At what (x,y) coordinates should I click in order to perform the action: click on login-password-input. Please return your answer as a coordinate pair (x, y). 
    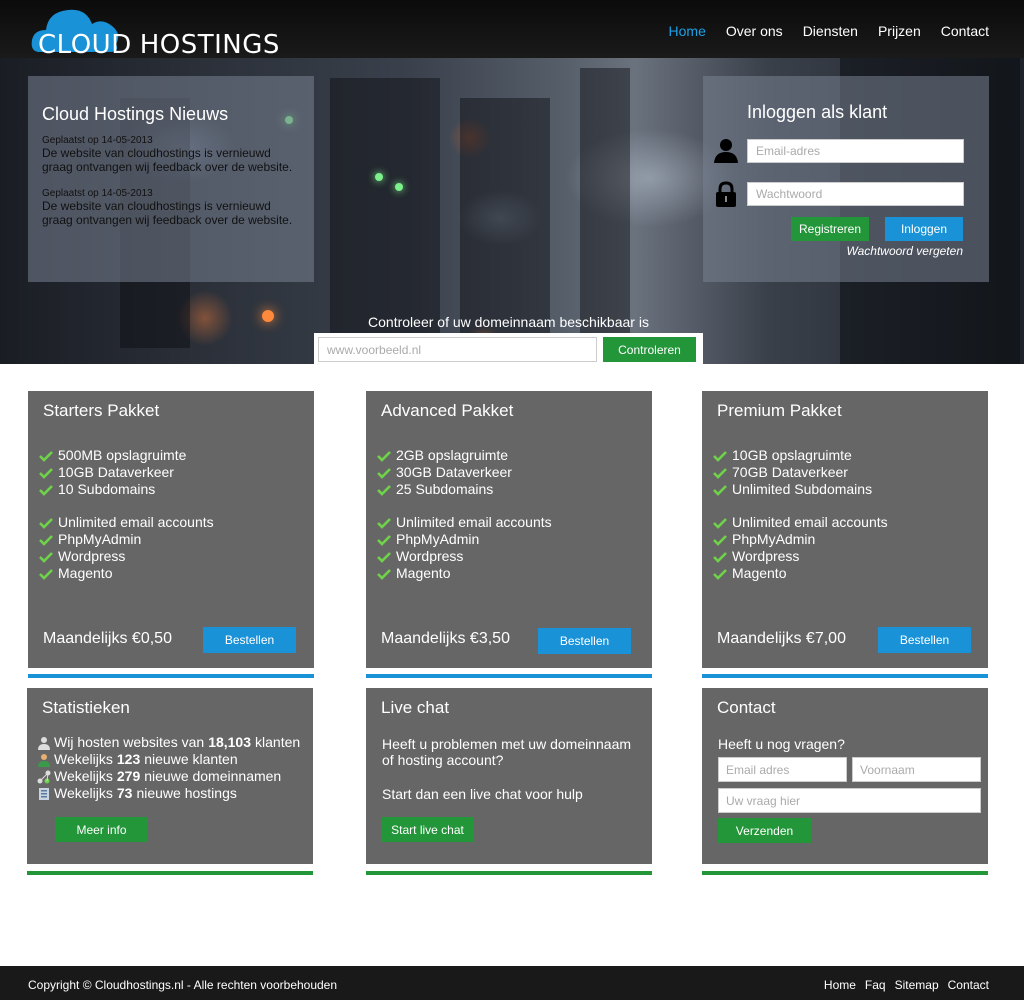
    Looking at the image, I should click on (855, 194).